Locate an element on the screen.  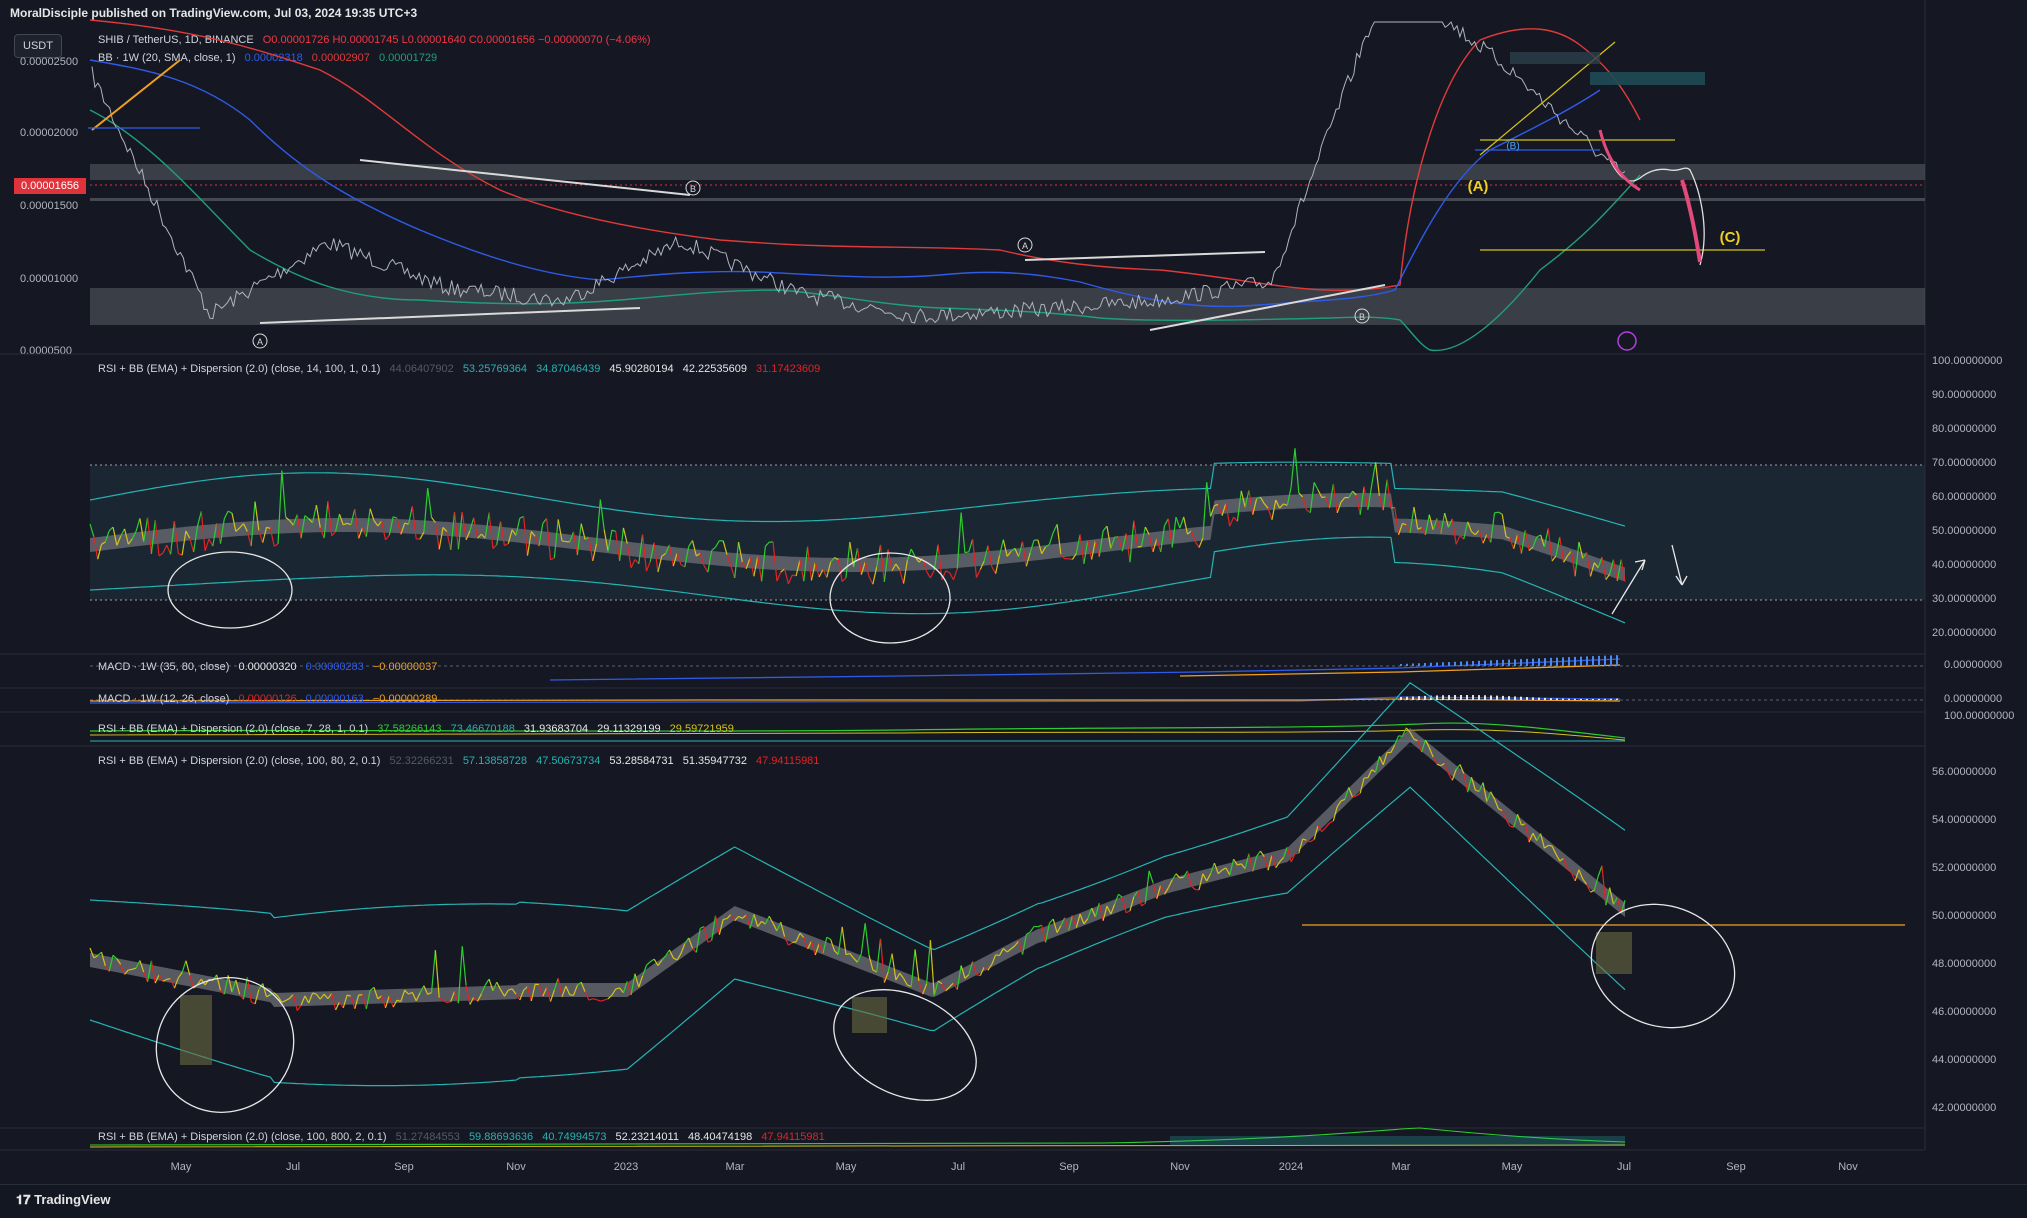
rsi-tick: 60.00000000 is located at coordinates (1964, 497).